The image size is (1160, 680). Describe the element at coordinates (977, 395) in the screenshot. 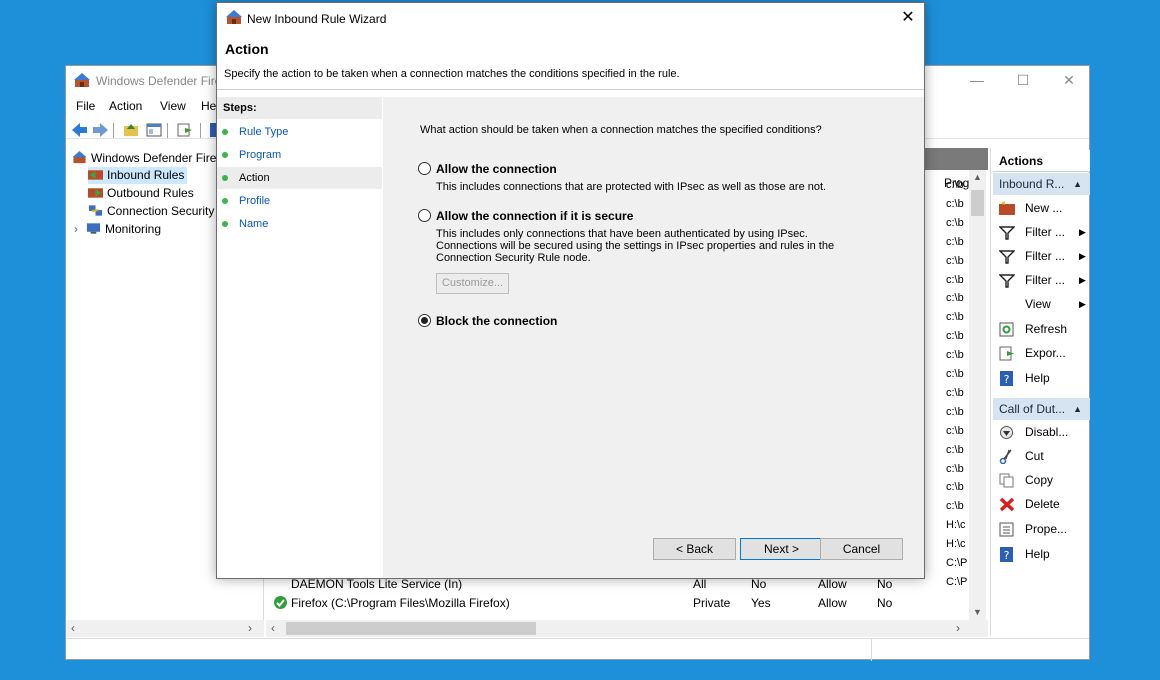

I see `list-vertical-scrollbar: ▲ ▼` at that location.